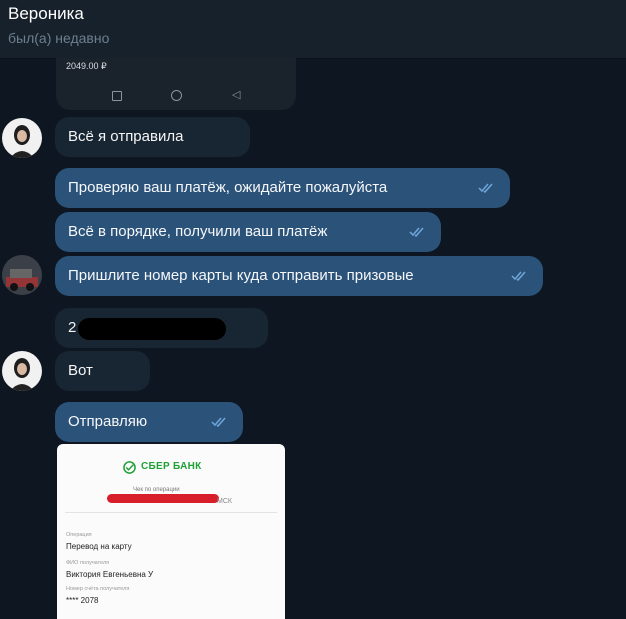 Image resolution: width=626 pixels, height=619 pixels. I want to click on contact-name: Вероника, so click(46, 14).